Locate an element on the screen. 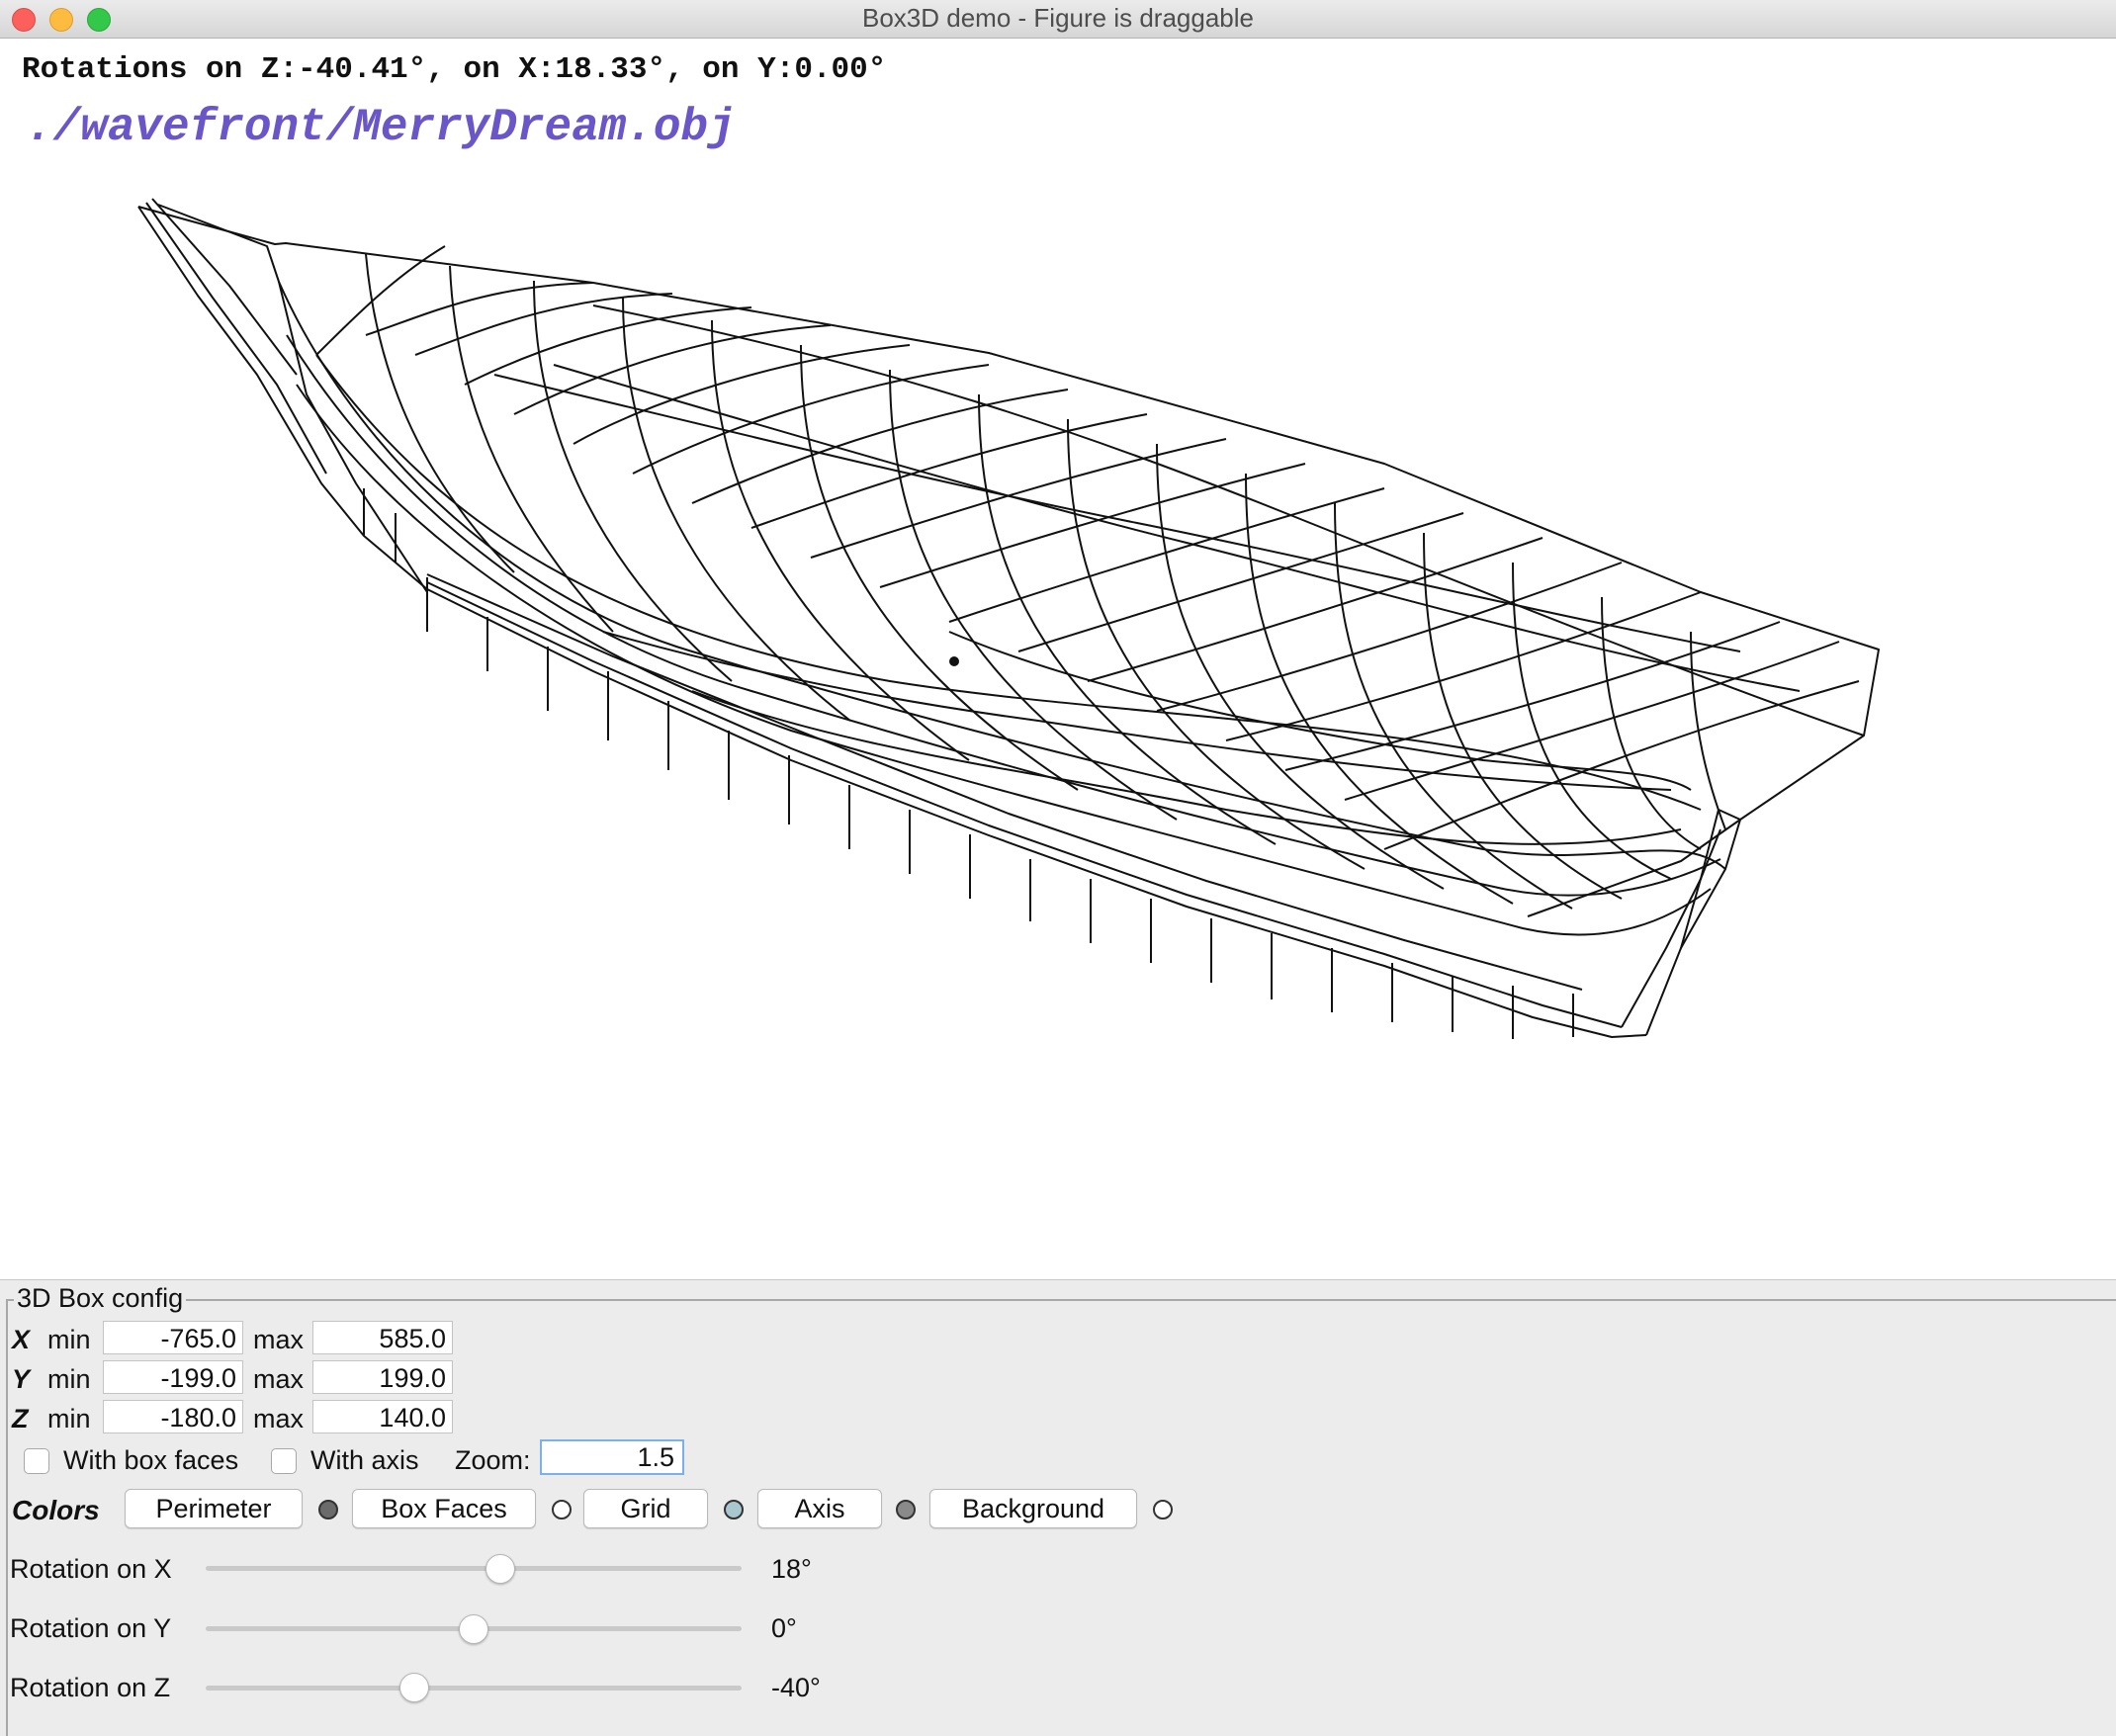 This screenshot has width=2116, height=1736. y-min-label: min is located at coordinates (69, 1379).